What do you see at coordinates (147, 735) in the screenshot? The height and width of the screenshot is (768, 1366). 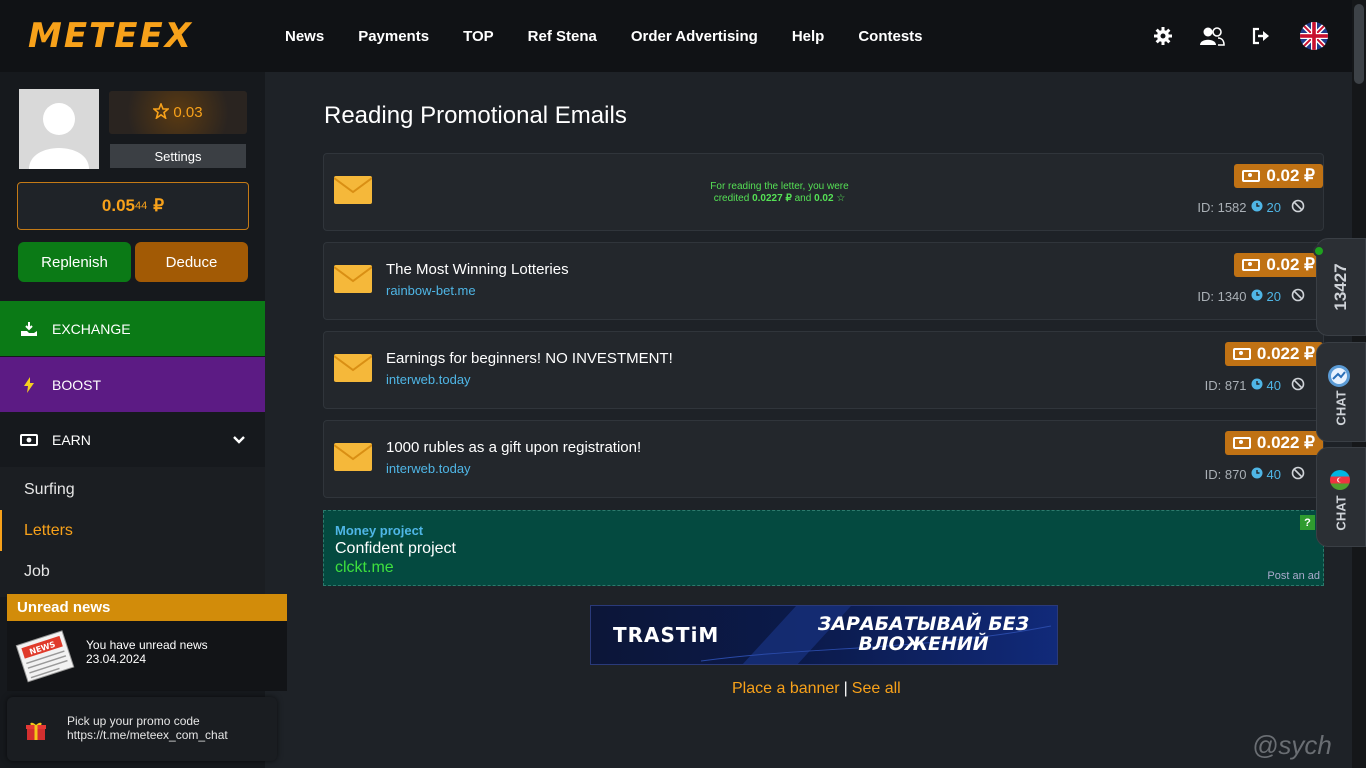 I see `promo-link: https://t.me/meteex_com_chat` at bounding box center [147, 735].